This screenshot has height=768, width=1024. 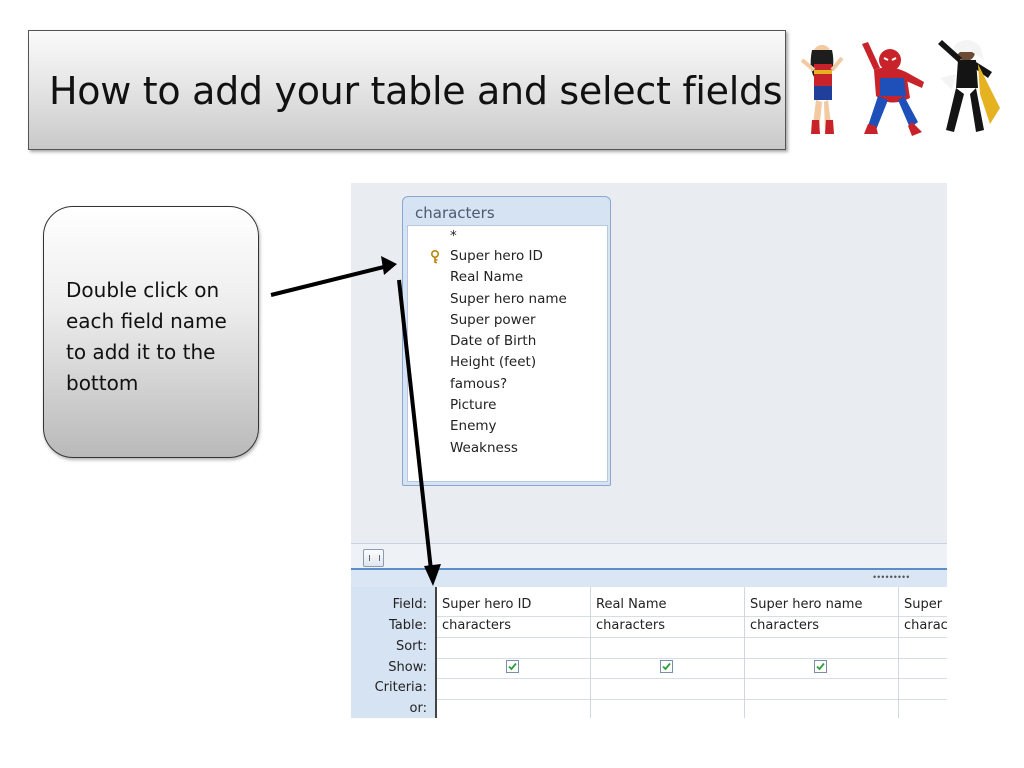 I want to click on superhero-images, so click(x=896, y=86).